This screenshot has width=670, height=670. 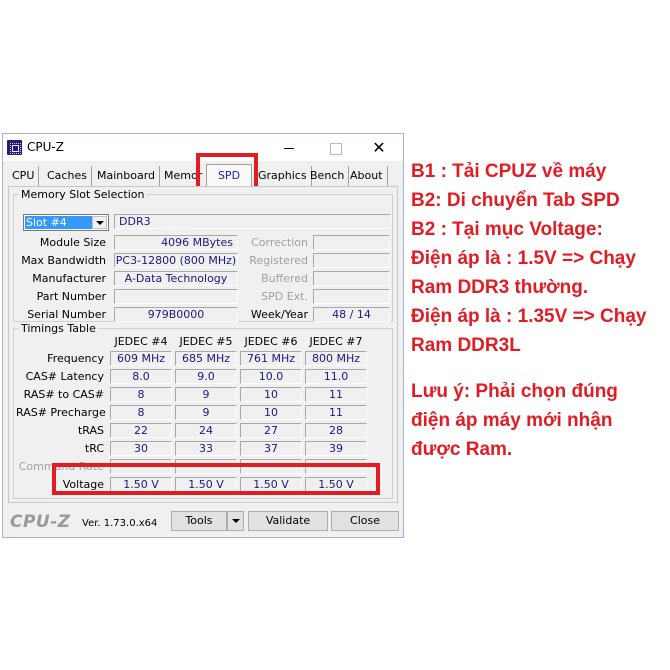 What do you see at coordinates (466, 345) in the screenshot?
I see `instruction-line: Ram DDR3L` at bounding box center [466, 345].